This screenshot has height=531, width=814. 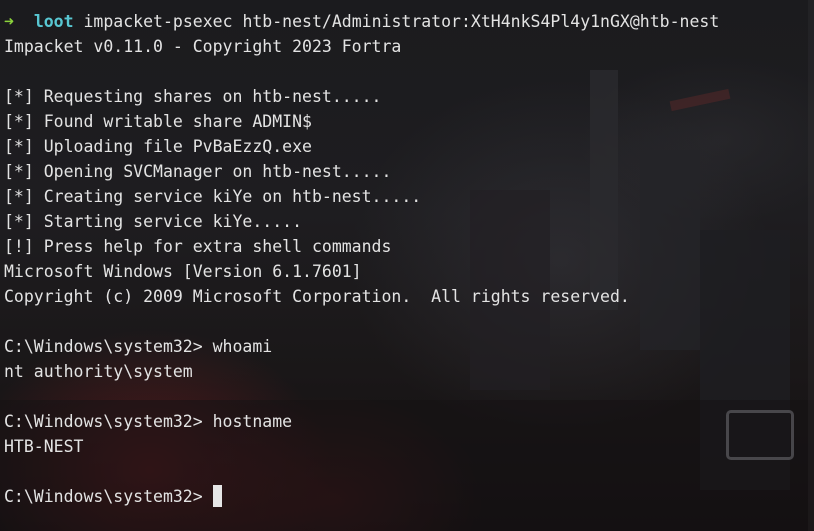 What do you see at coordinates (217, 496) in the screenshot?
I see `text-cursor` at bounding box center [217, 496].